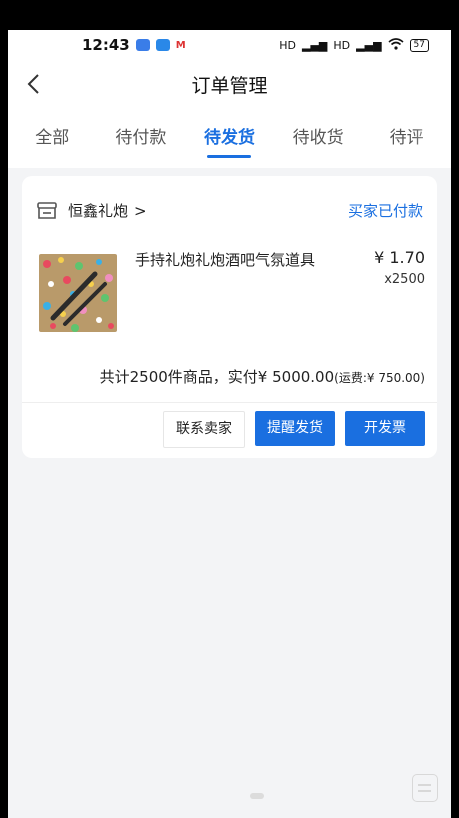 This screenshot has width=459, height=818. Describe the element at coordinates (385, 428) in the screenshot. I see `invoice-button: 开发票` at that location.